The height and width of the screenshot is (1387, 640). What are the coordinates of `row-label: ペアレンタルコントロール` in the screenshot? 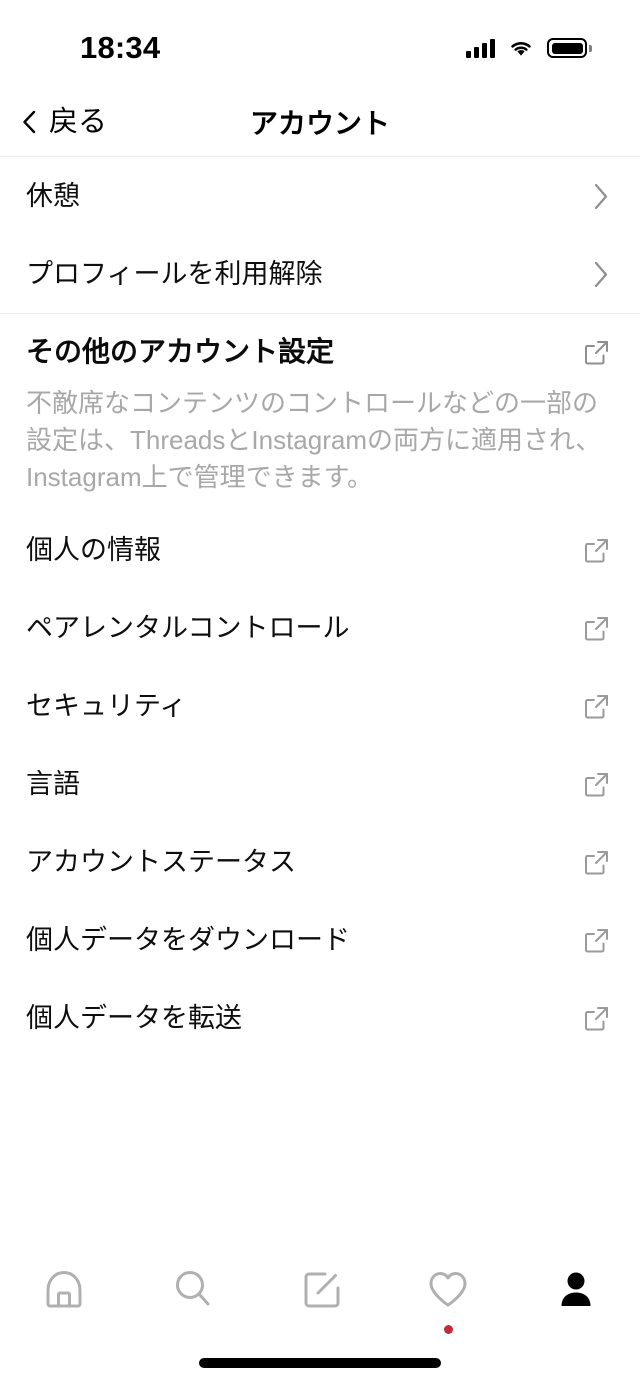 It's located at (188, 628).